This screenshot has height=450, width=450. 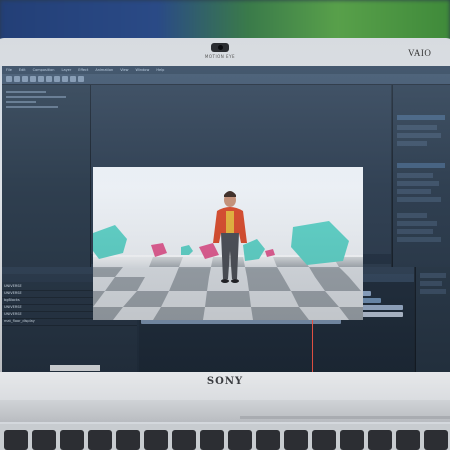 I want to click on rotate-tool-icon, so click(x=33, y=79).